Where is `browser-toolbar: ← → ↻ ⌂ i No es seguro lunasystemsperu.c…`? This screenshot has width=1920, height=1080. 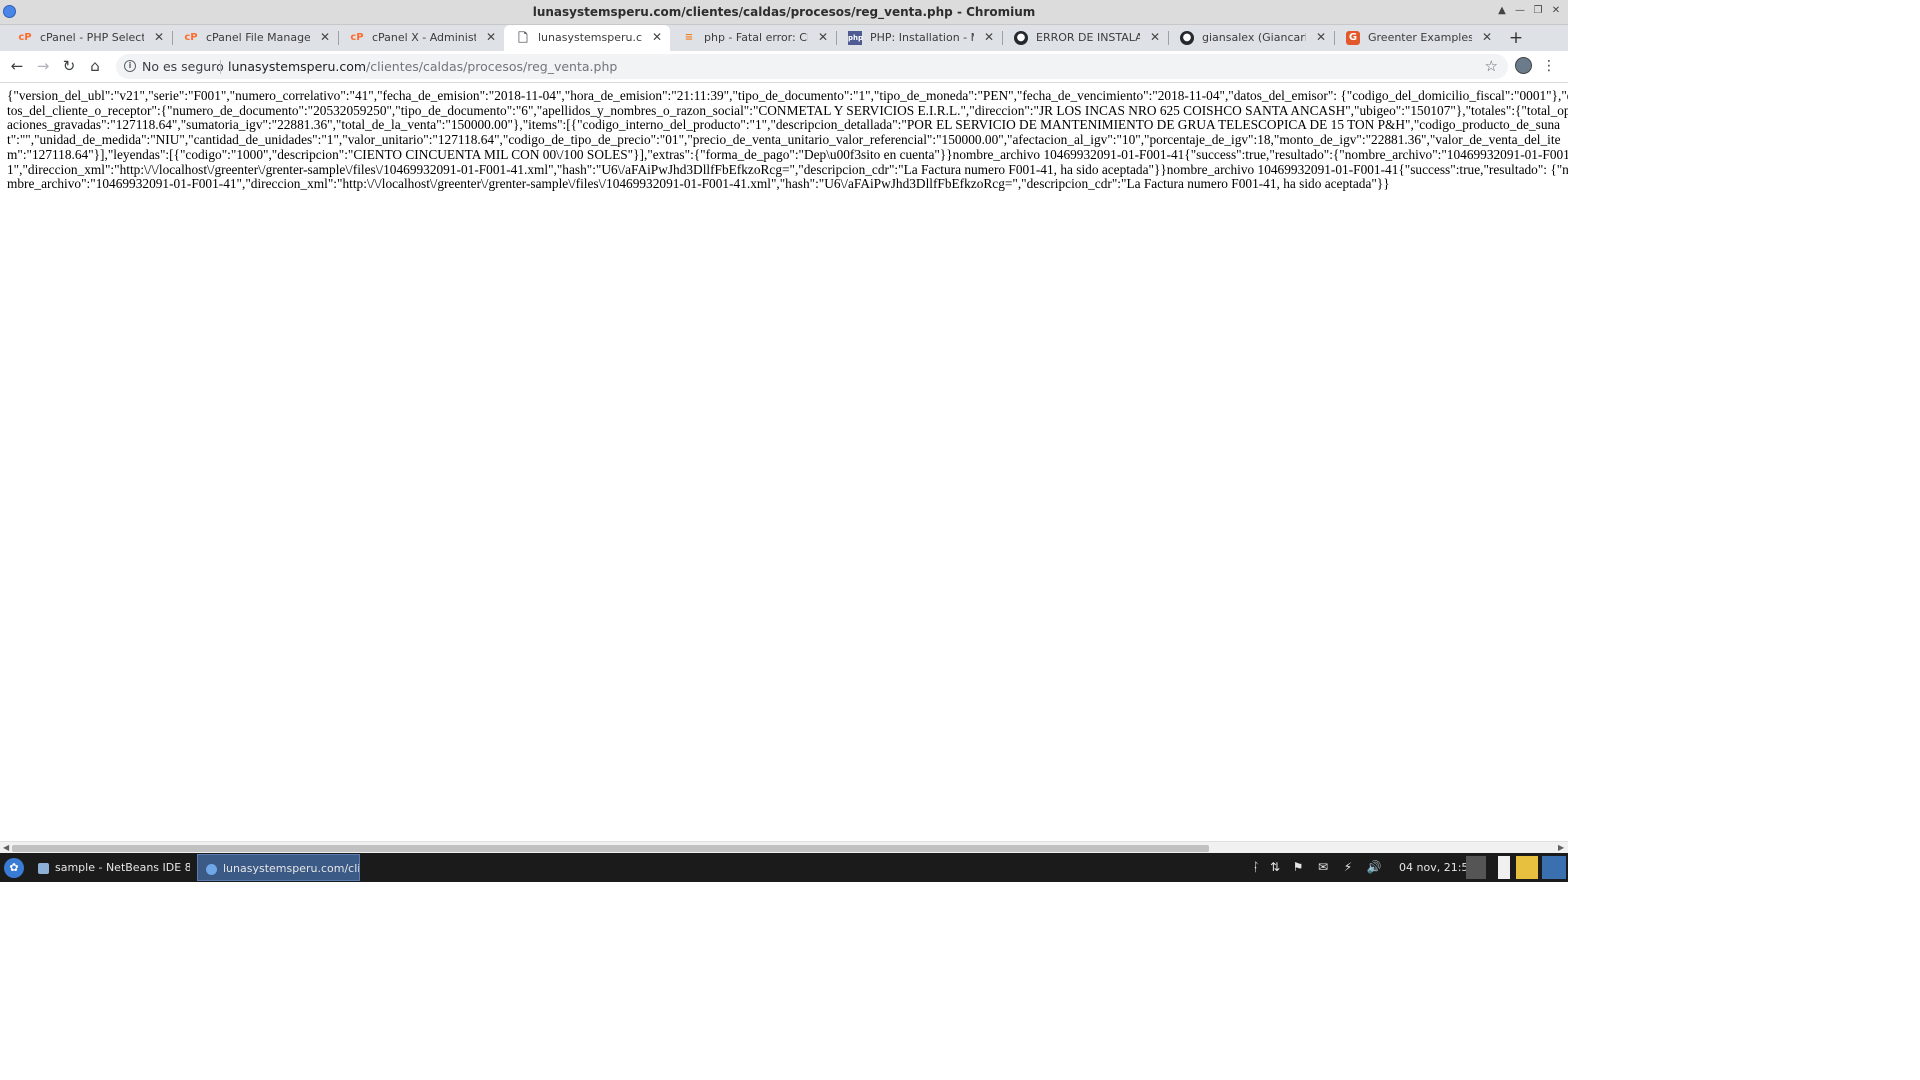
browser-toolbar: ← → ↻ ⌂ i No es seguro lunasystemsperu.c… is located at coordinates (784, 67).